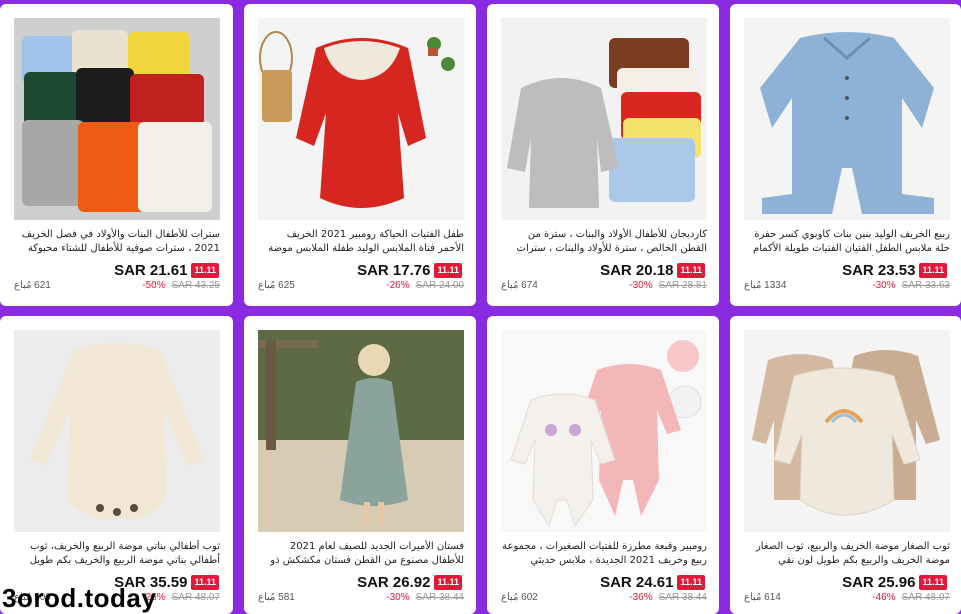  What do you see at coordinates (276, 597) in the screenshot?
I see `sold-count: 581 مُباع` at bounding box center [276, 597].